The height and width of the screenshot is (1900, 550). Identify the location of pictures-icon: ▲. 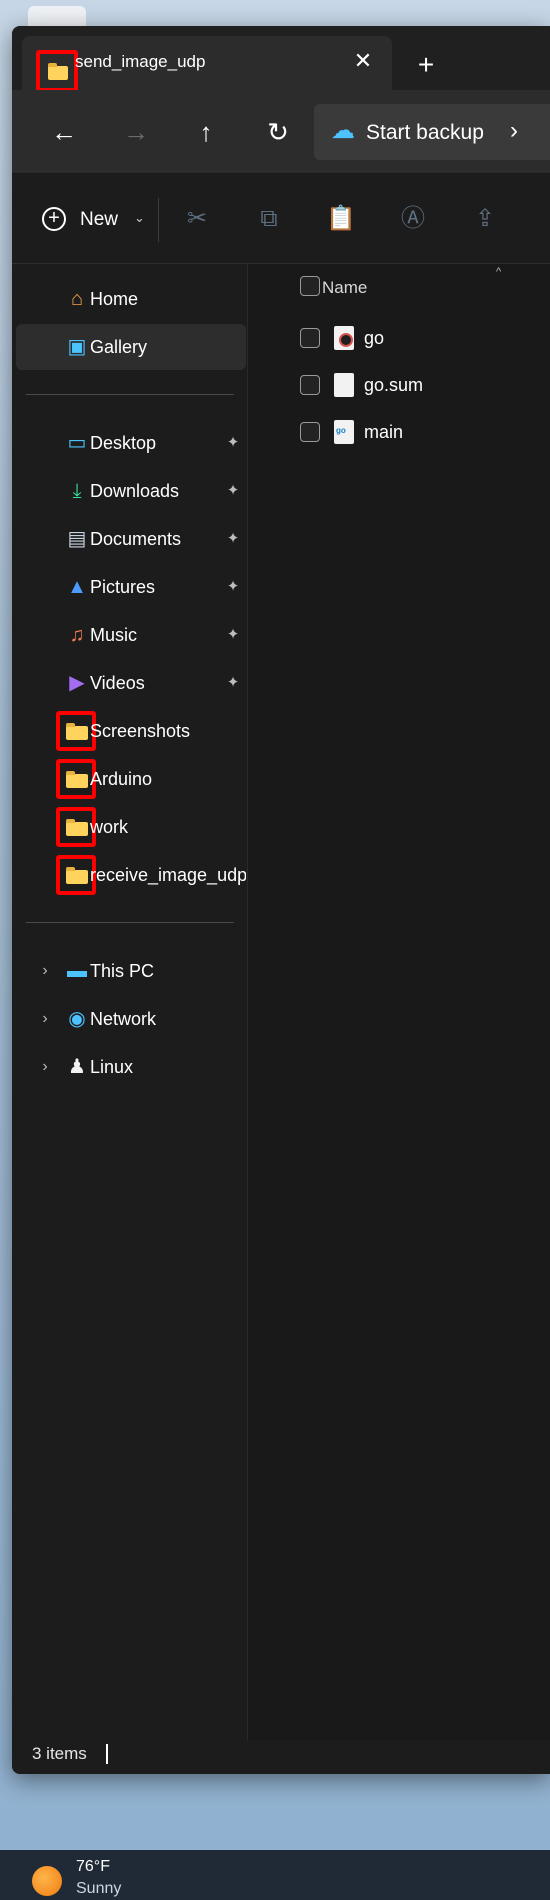
(77, 587).